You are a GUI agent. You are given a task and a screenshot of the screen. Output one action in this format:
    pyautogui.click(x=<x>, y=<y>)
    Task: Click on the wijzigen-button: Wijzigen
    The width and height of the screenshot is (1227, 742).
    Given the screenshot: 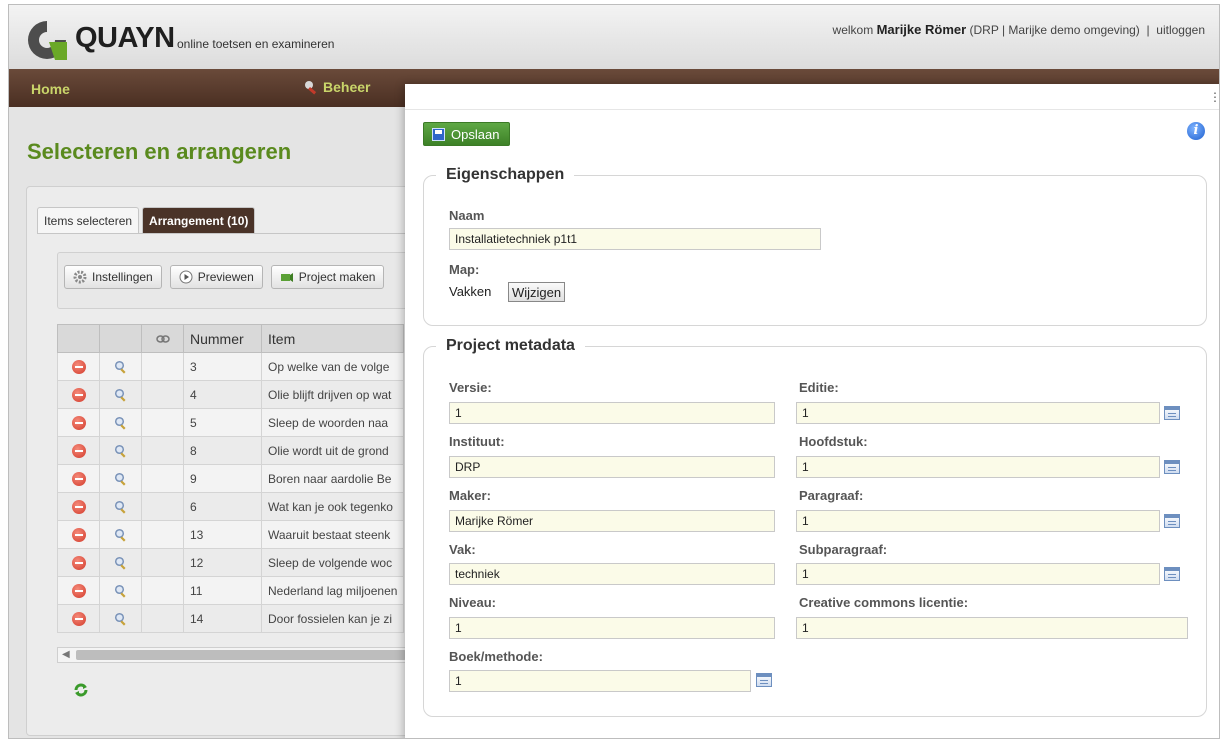 What is the action you would take?
    pyautogui.click(x=537, y=292)
    